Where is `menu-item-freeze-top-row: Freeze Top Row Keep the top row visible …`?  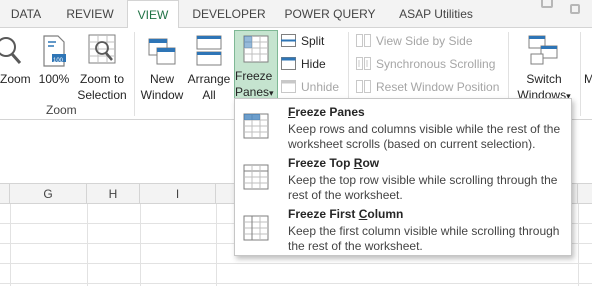
menu-item-freeze-top-row: Freeze Top Row Keep the top row visible … is located at coordinates (403, 180).